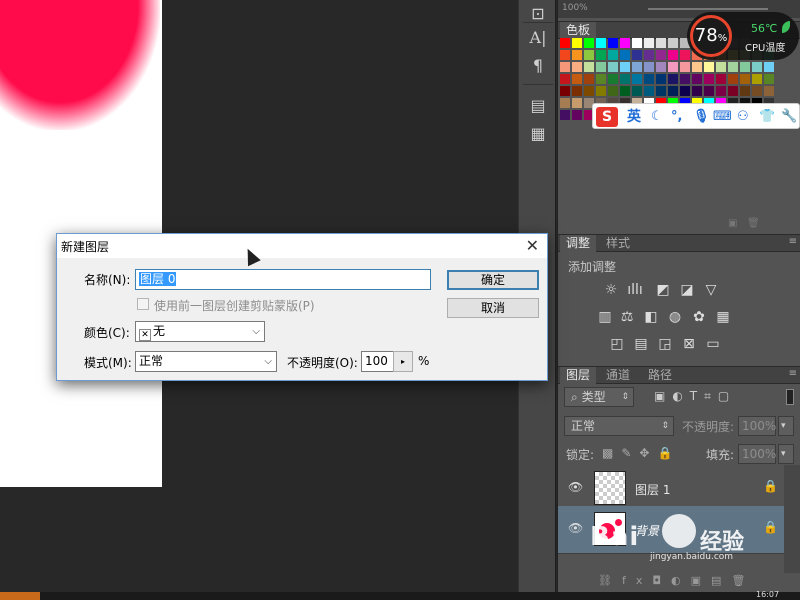  Describe the element at coordinates (493, 280) in the screenshot. I see `ok-button: 确定` at that location.